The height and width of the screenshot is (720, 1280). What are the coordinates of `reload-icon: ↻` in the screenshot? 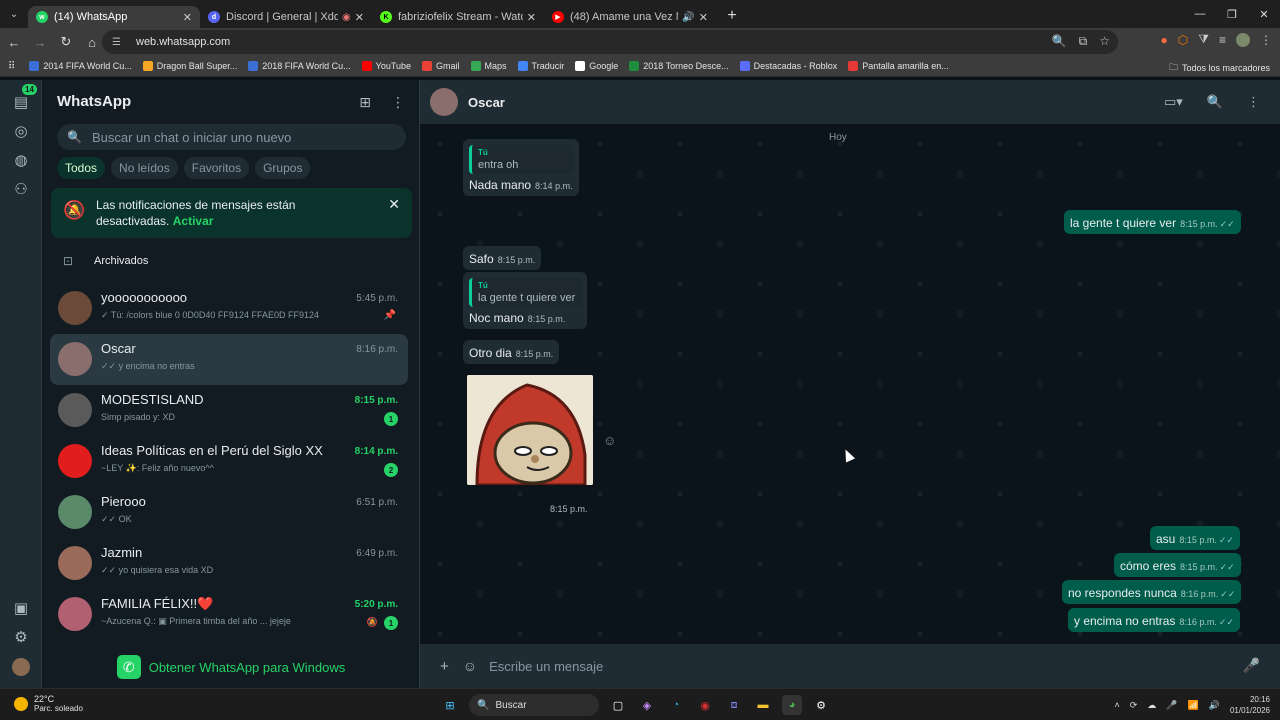 It's located at (66, 42).